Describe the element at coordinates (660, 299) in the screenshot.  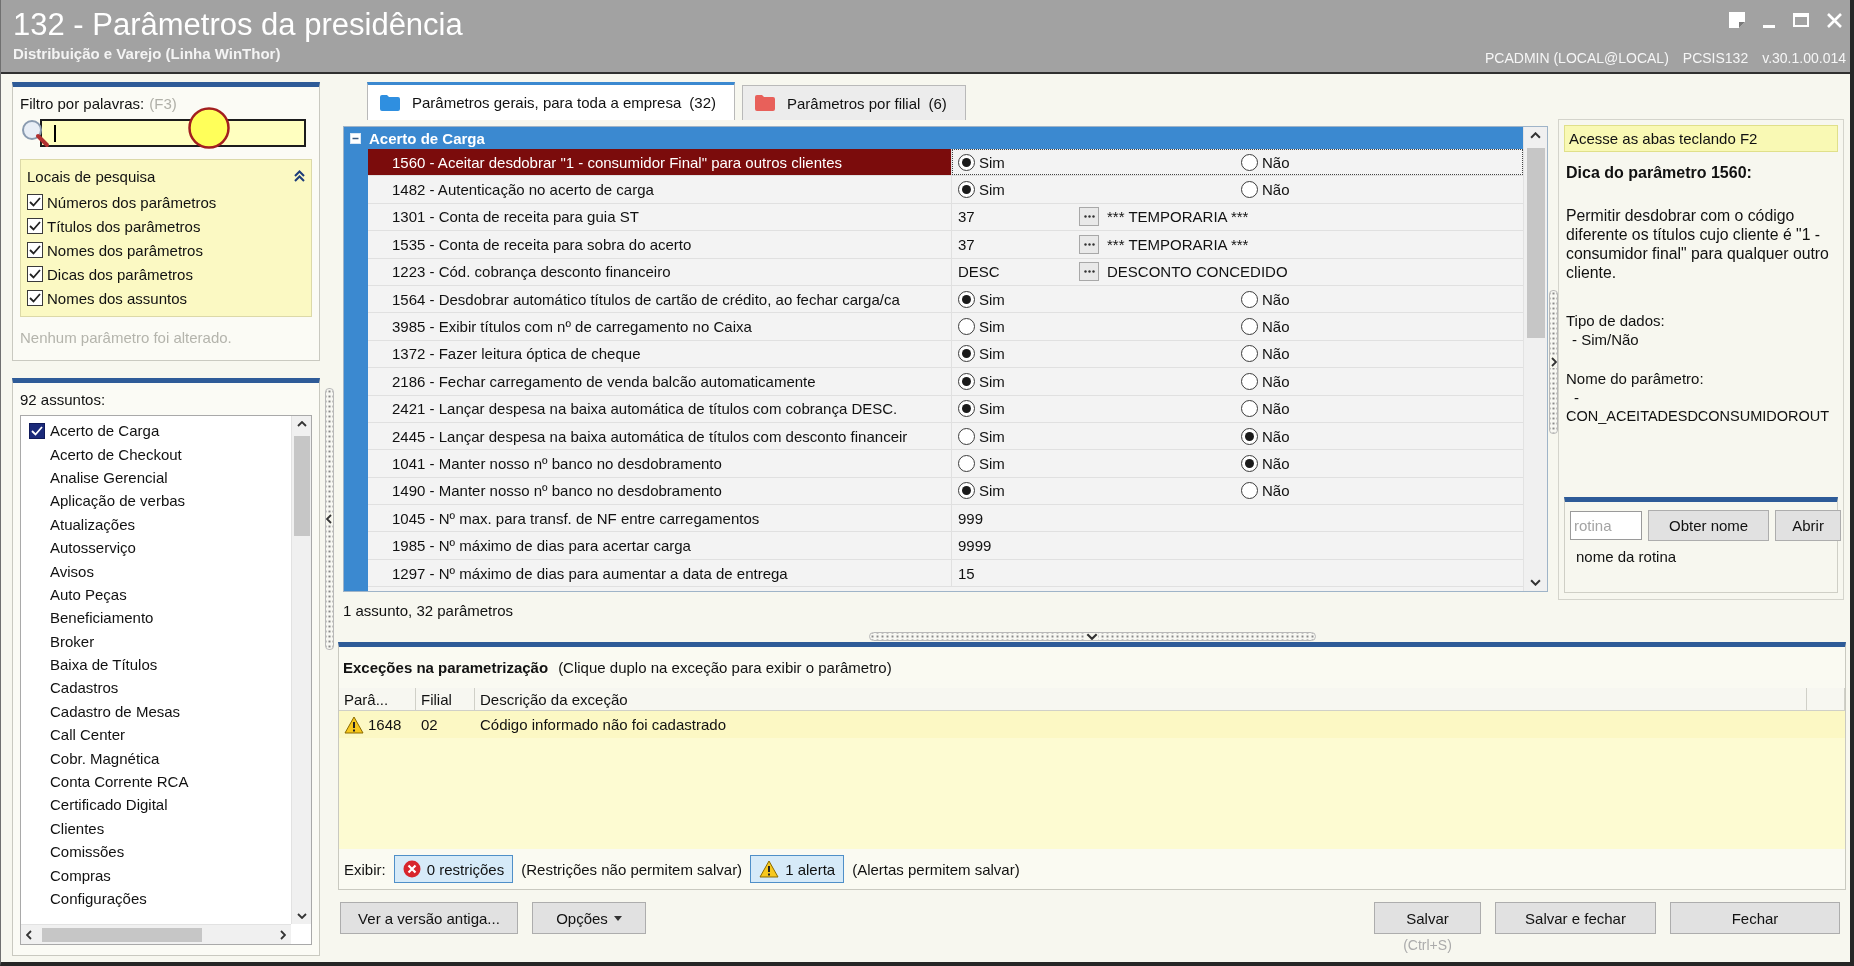
I see `parameter-name: 1564 - Desdobrar automático títulos de cartão de crédito, ao fechar carga/ca` at that location.